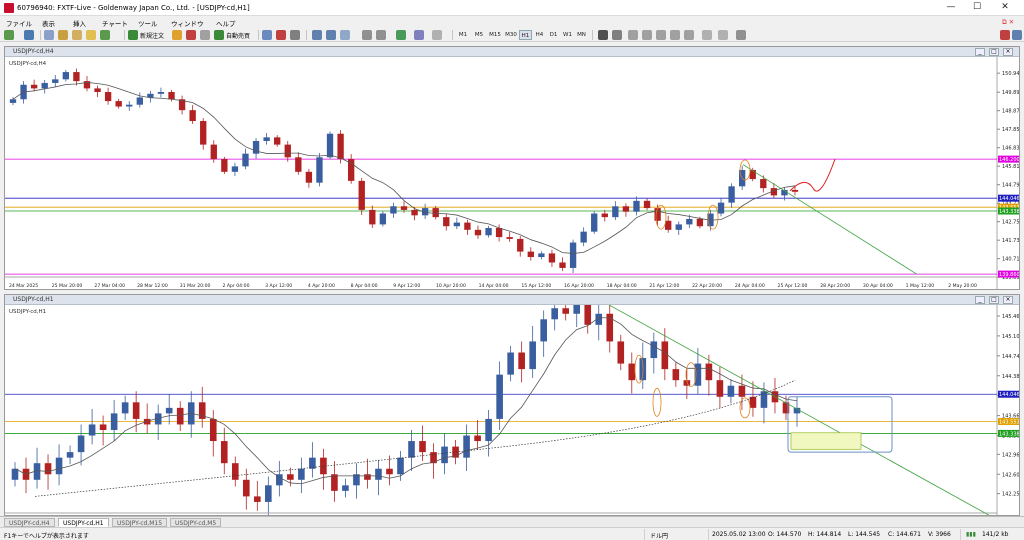 This screenshot has width=1024, height=540. Describe the element at coordinates (745, 408) in the screenshot. I see `pattern-ellipse` at that location.